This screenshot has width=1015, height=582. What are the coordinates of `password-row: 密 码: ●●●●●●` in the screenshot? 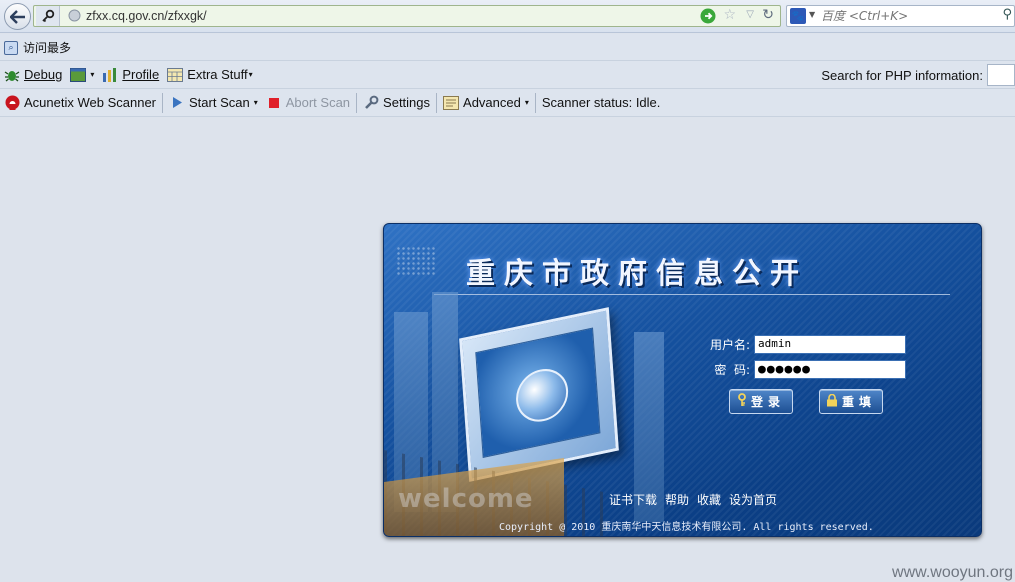 It's located at (804, 369).